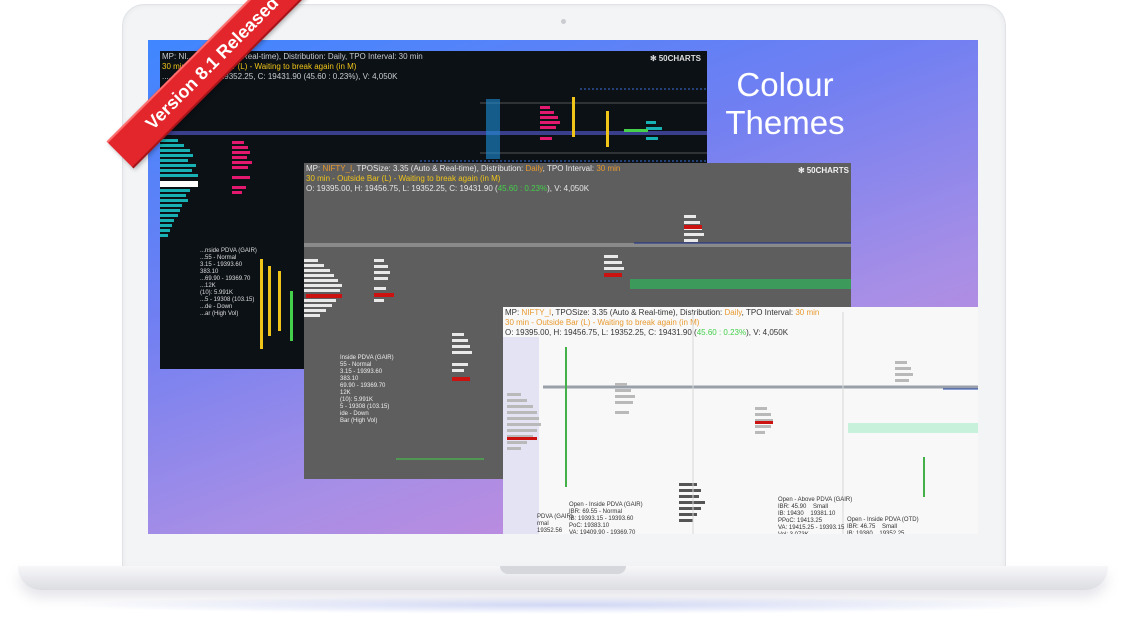 Image resolution: width=1126 pixels, height=630 pixels. I want to click on tagline-line1: Colour, so click(785, 84).